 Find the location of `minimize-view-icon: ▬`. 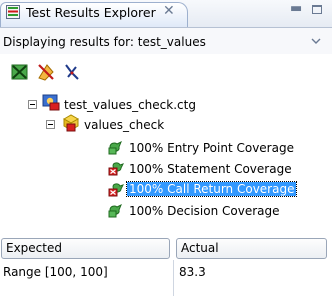

minimize-view-icon: ▬ is located at coordinates (296, 8).